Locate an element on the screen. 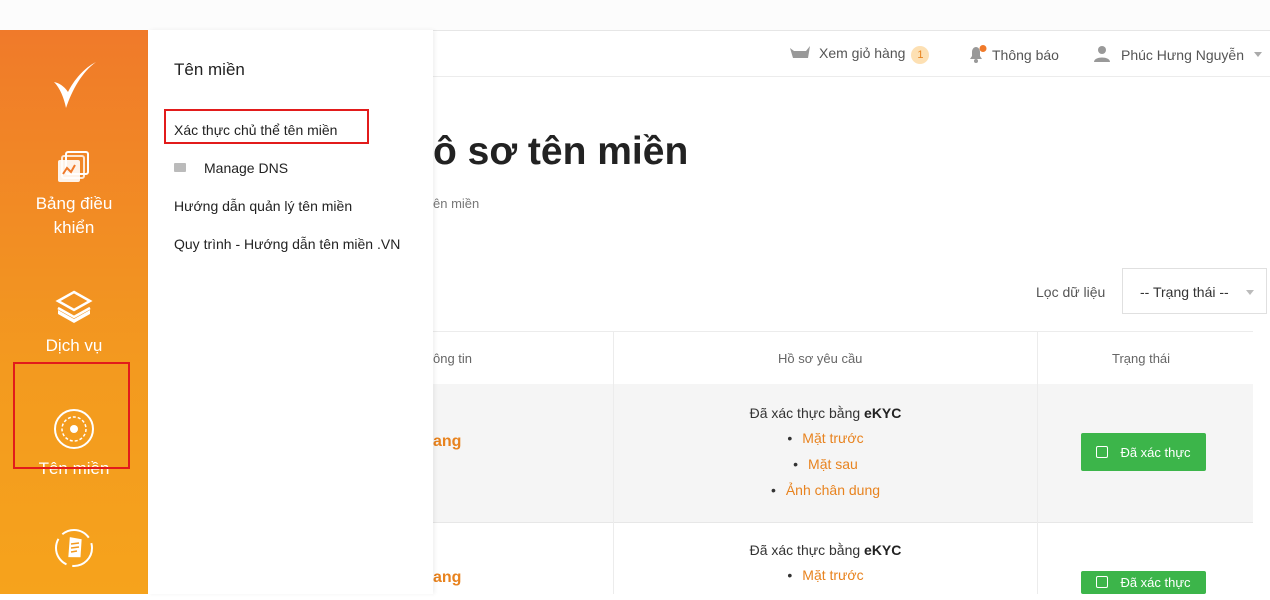 This screenshot has height=600, width=1270. cart-label: Xem giỏ hàng is located at coordinates (862, 53).